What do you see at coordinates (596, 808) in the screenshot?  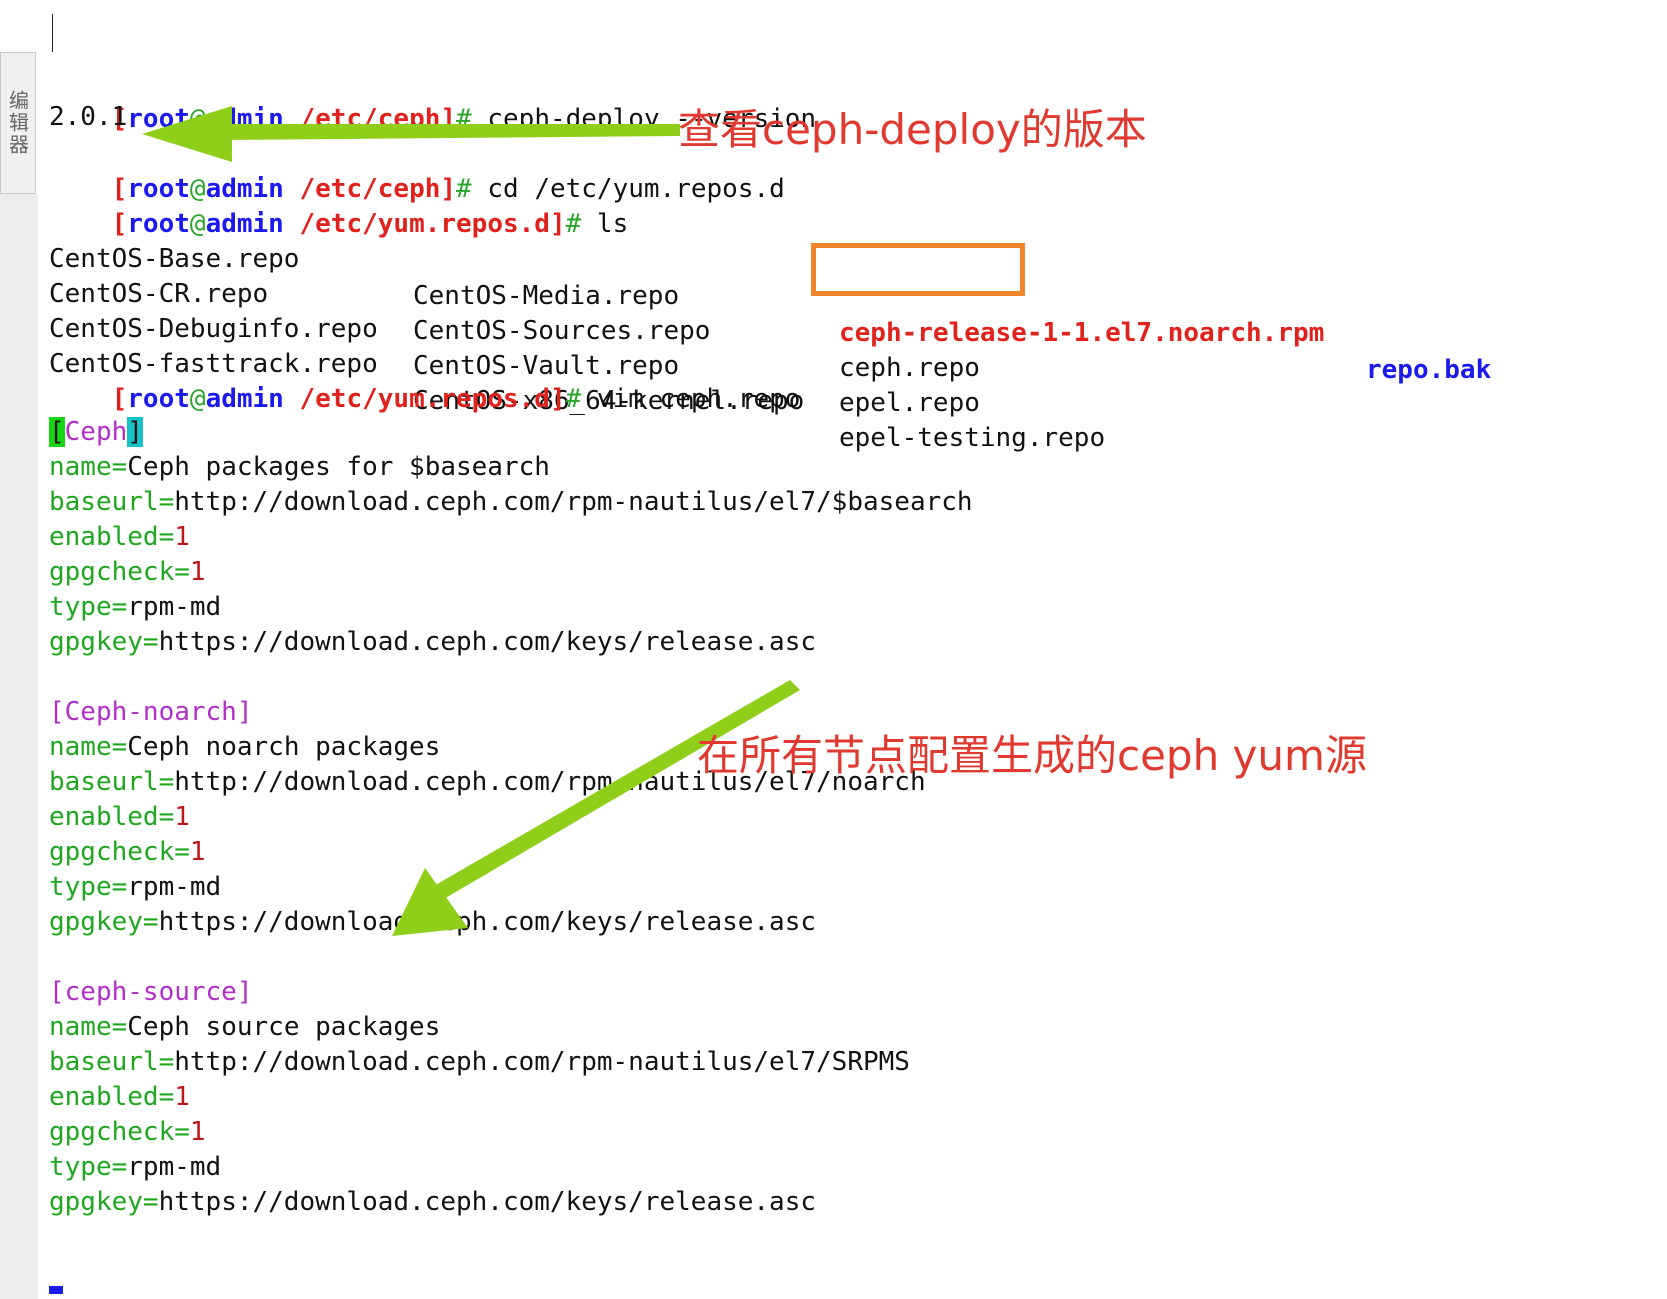 I see `arrow-to-noarch-section` at bounding box center [596, 808].